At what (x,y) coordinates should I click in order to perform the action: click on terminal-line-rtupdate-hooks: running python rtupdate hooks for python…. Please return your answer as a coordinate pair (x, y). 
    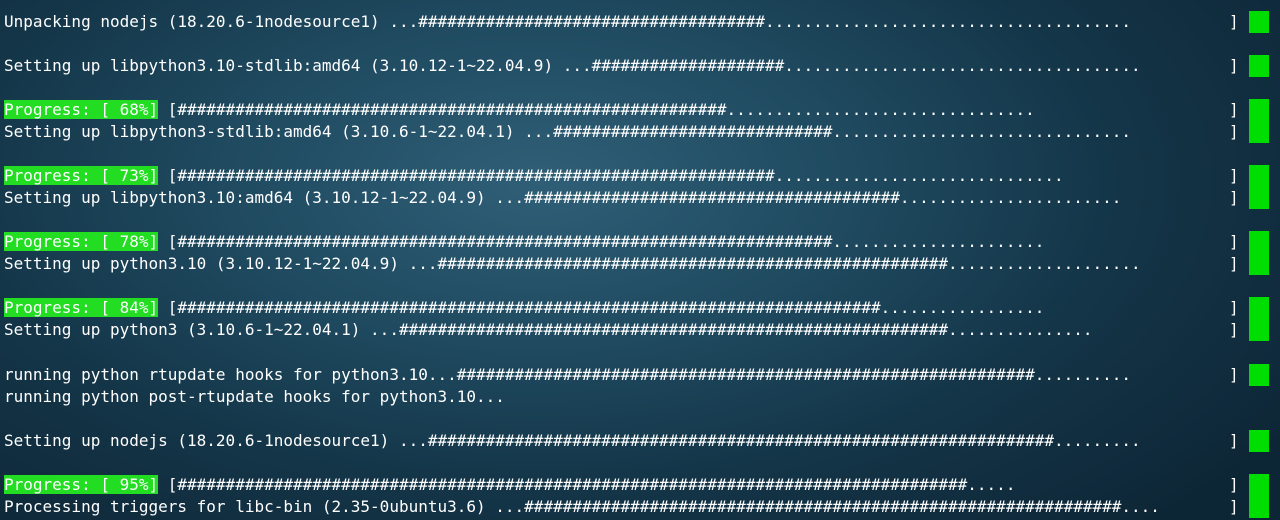
    Looking at the image, I should click on (568, 374).